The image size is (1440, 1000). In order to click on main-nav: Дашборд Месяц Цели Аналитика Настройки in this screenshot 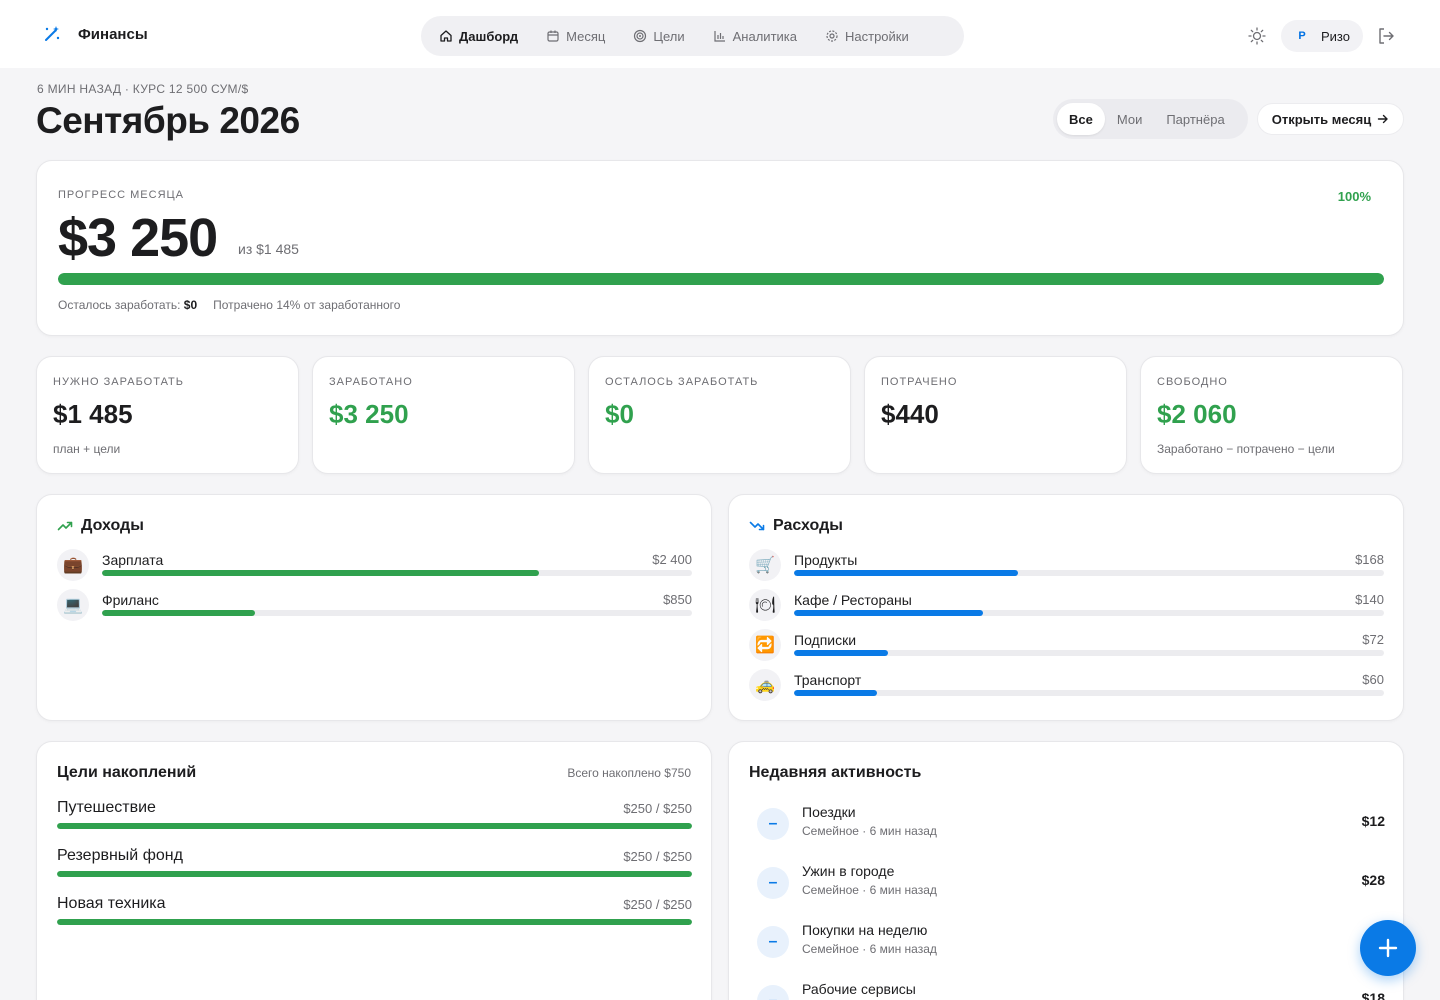, I will do `click(692, 36)`.